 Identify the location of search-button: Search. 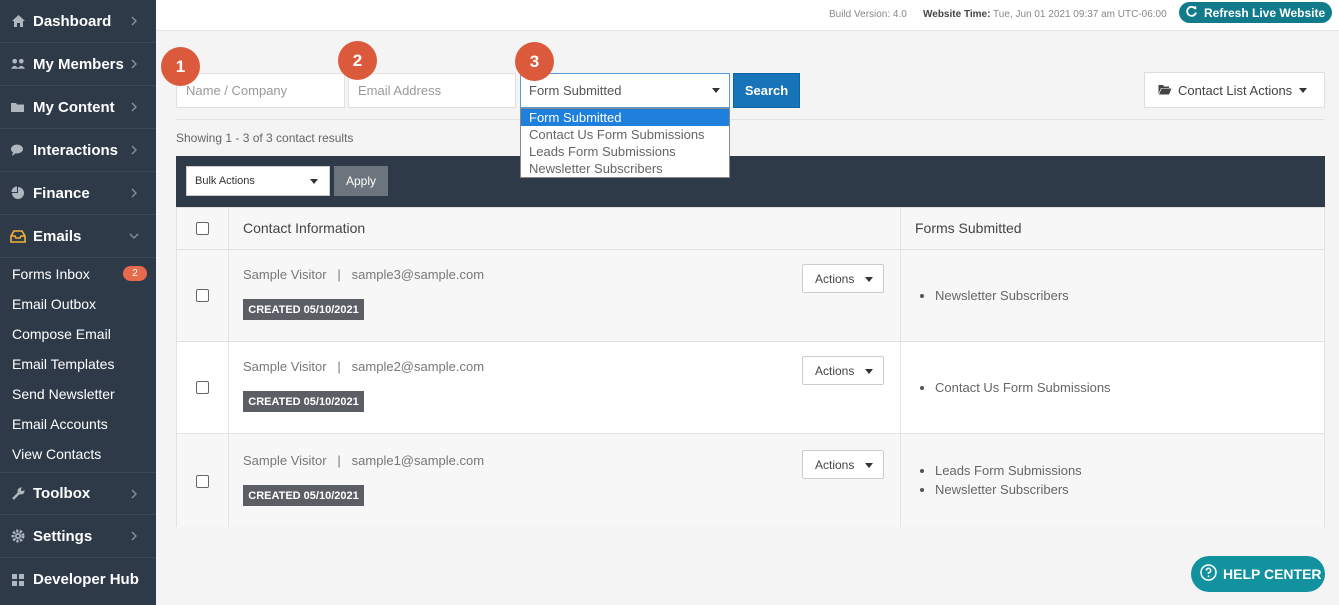
(766, 90).